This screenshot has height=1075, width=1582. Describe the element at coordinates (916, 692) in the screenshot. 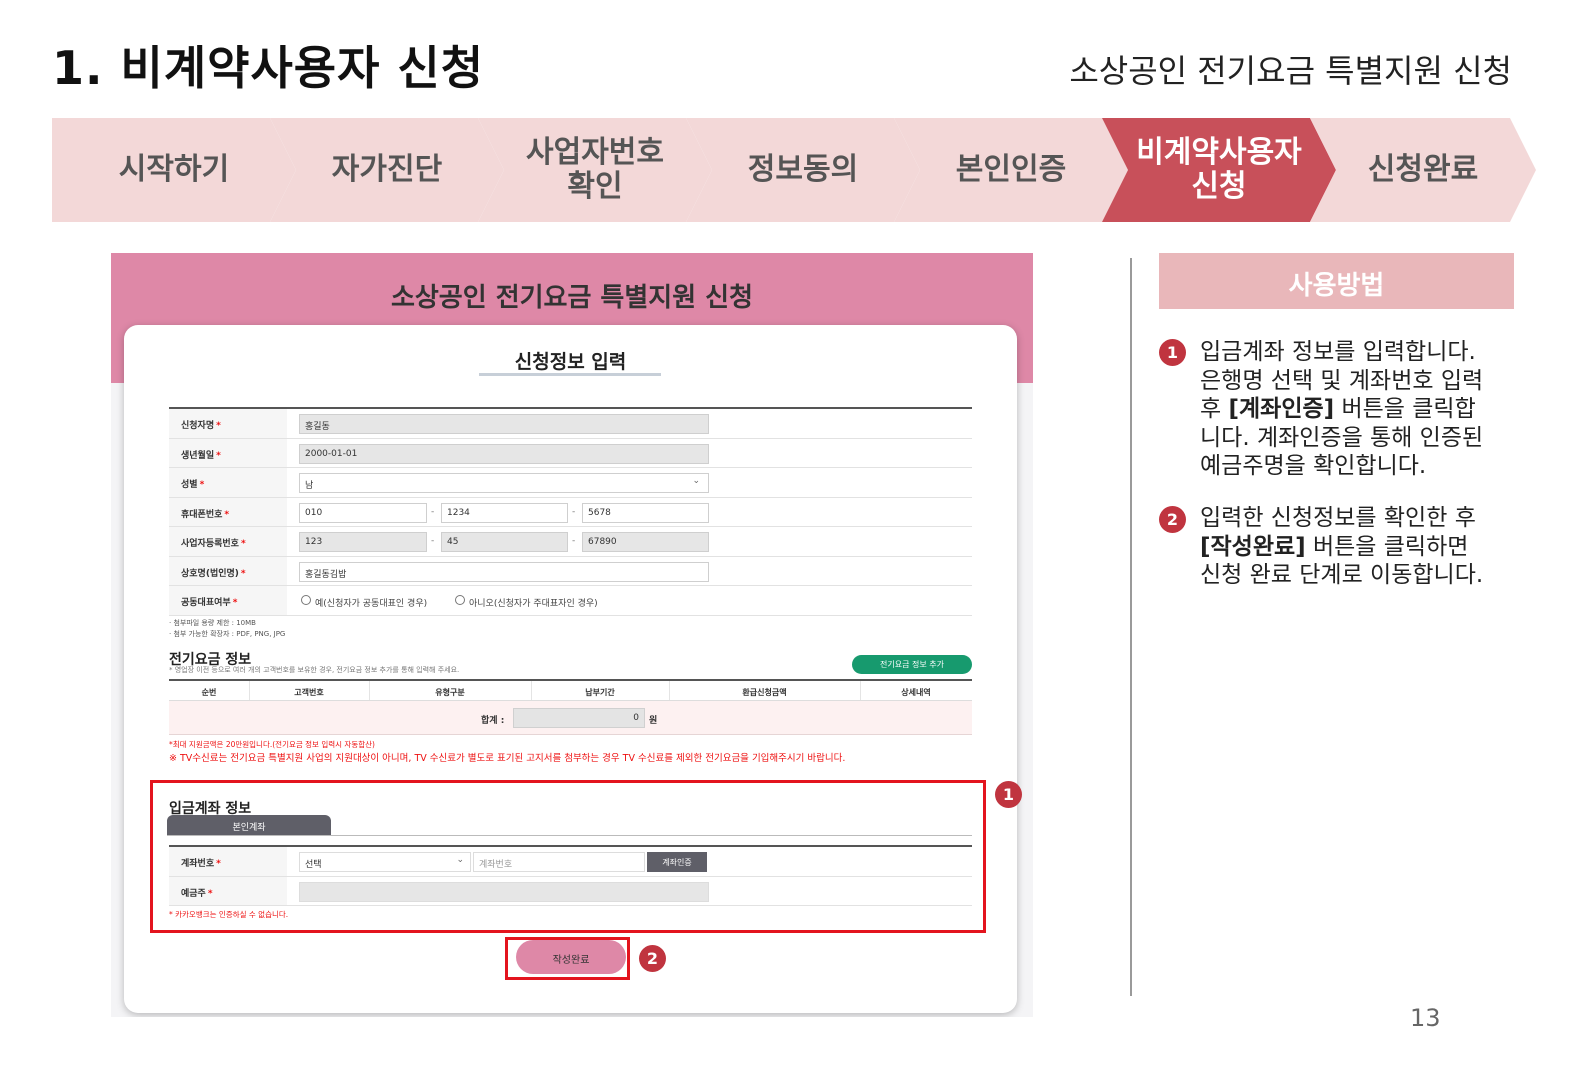

I see `column-details: 상세내역` at that location.